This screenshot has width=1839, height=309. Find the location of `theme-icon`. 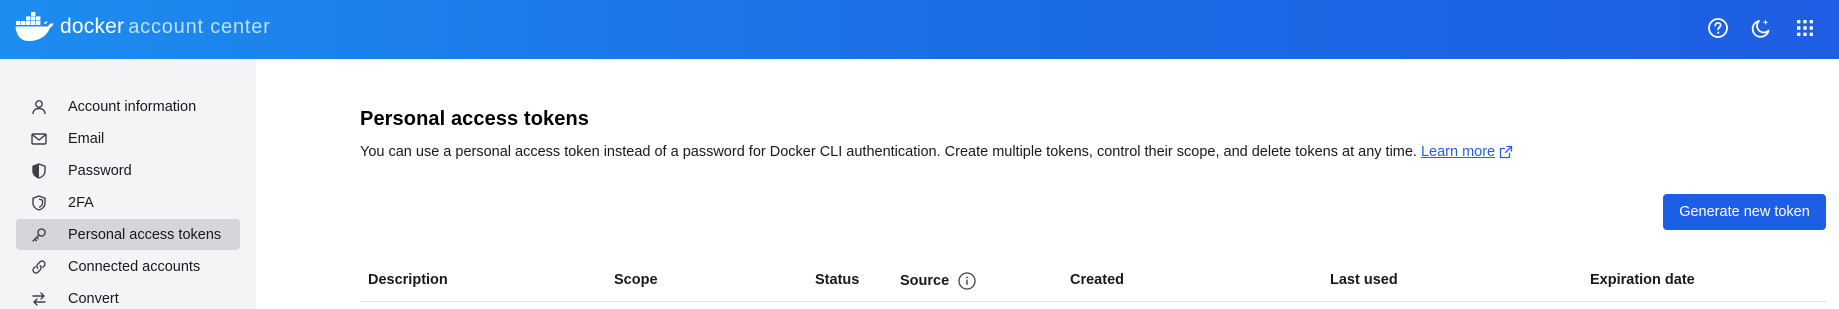

theme-icon is located at coordinates (1760, 28).